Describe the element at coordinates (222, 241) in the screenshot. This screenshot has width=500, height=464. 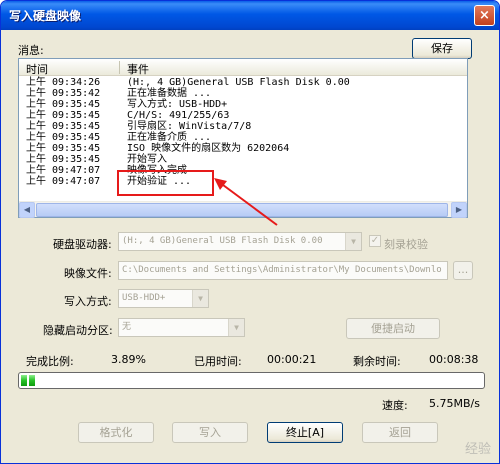
I see `drive-value: (H:, 4 GB)General USB Flash Disk 0.00` at that location.